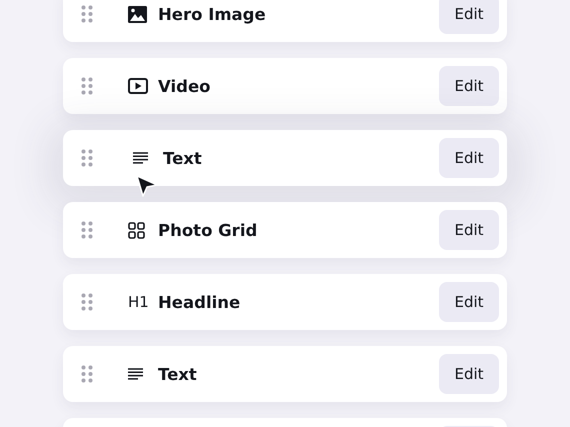 The width and height of the screenshot is (570, 427). Describe the element at coordinates (138, 86) in the screenshot. I see `play-icon` at that location.